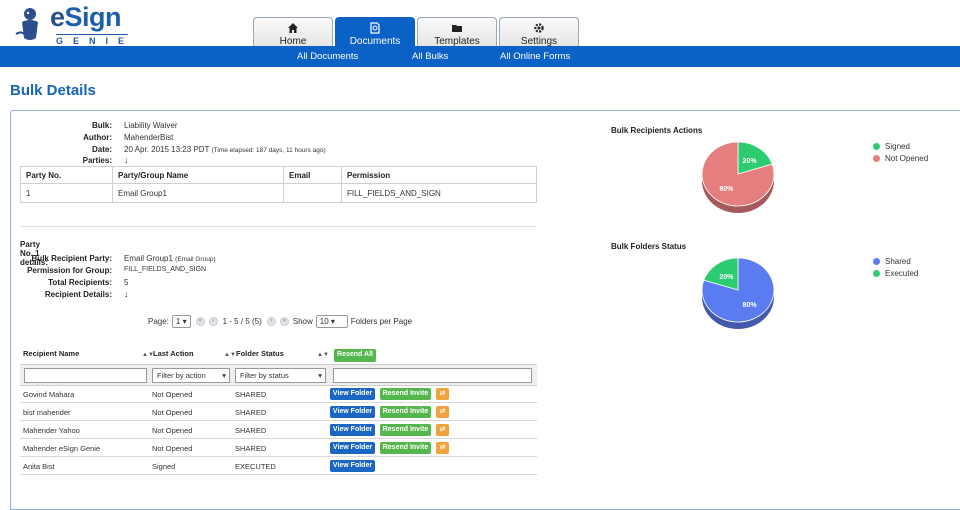  I want to click on tab-templates: Templates, so click(457, 32).